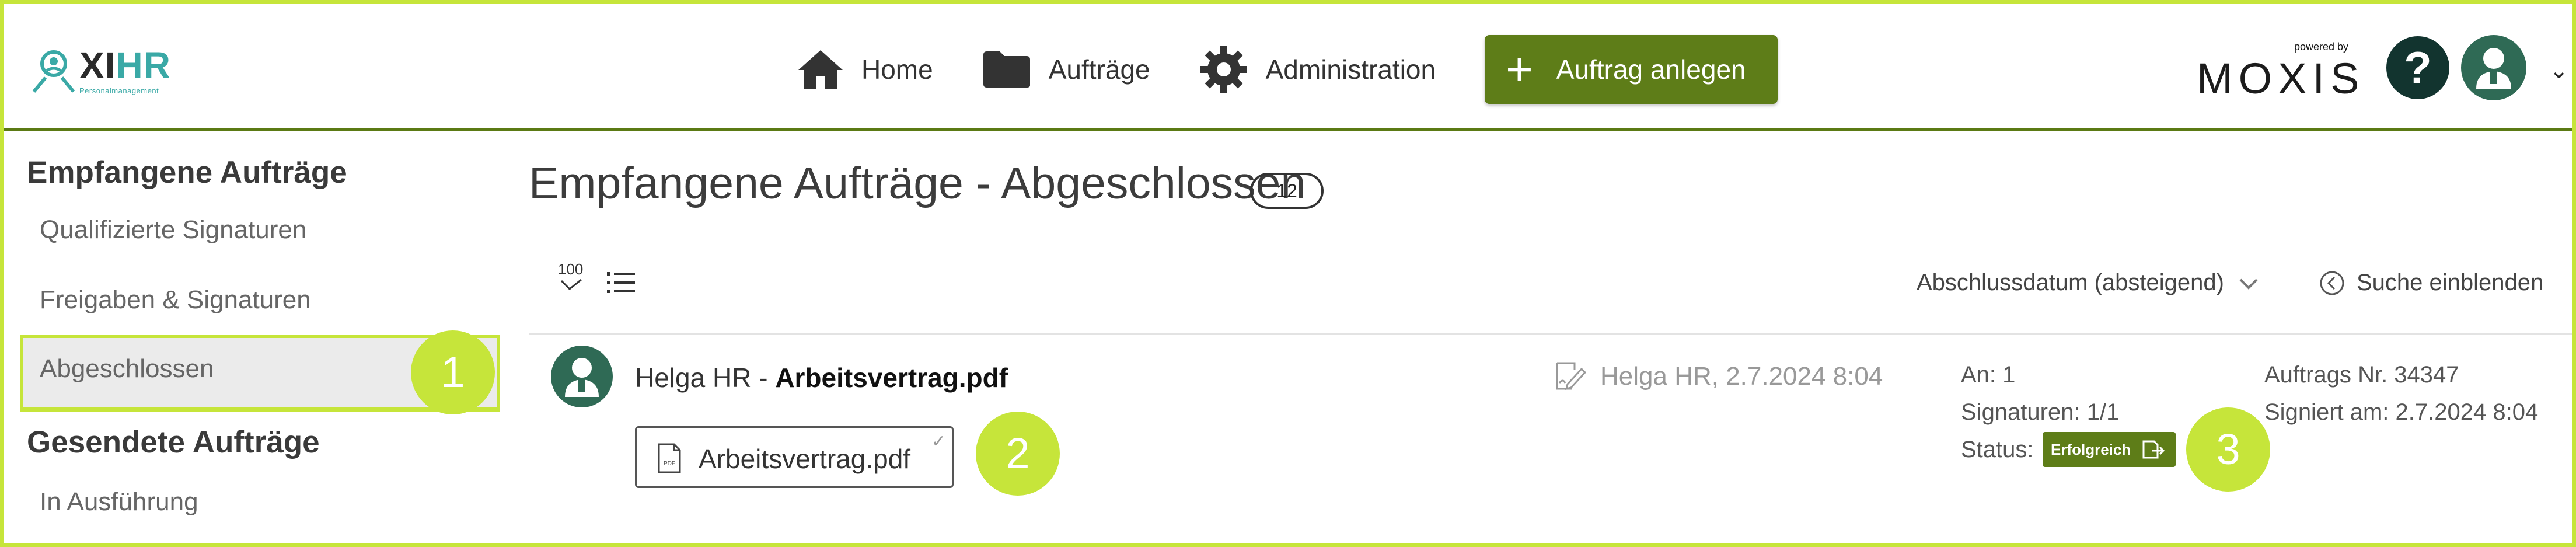 This screenshot has height=547, width=2576. I want to click on signatures-count: Signaturen: 1/1, so click(2040, 412).